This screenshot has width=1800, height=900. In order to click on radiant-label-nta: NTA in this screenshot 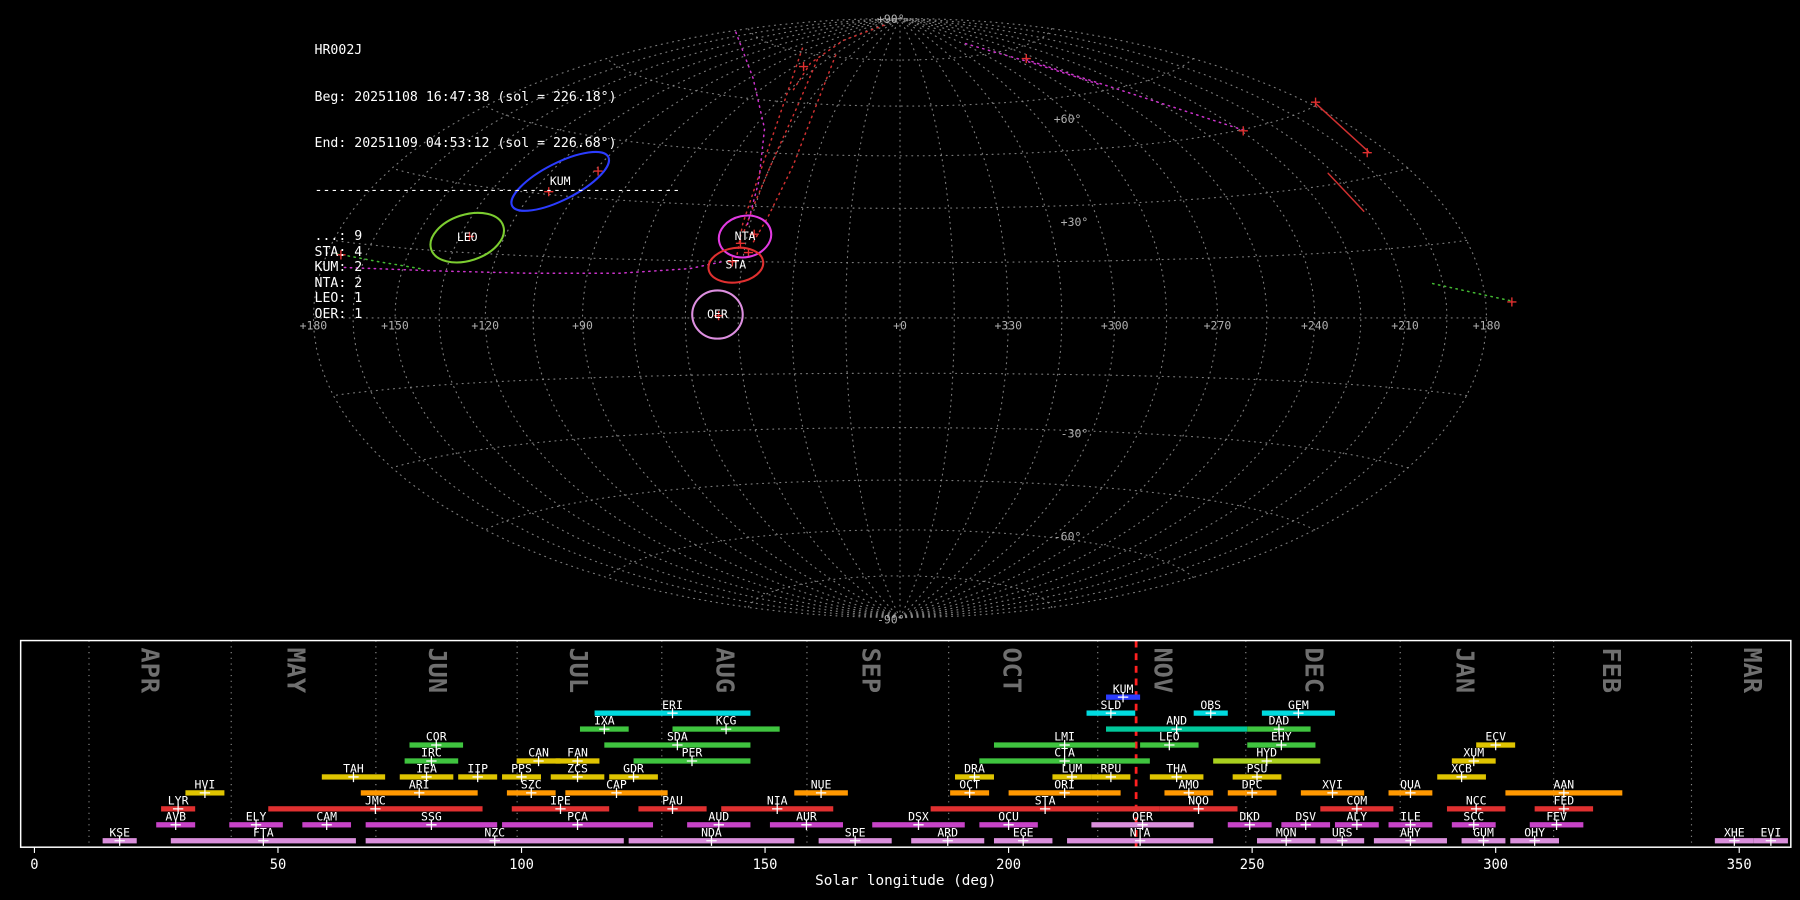, I will do `click(745, 236)`.